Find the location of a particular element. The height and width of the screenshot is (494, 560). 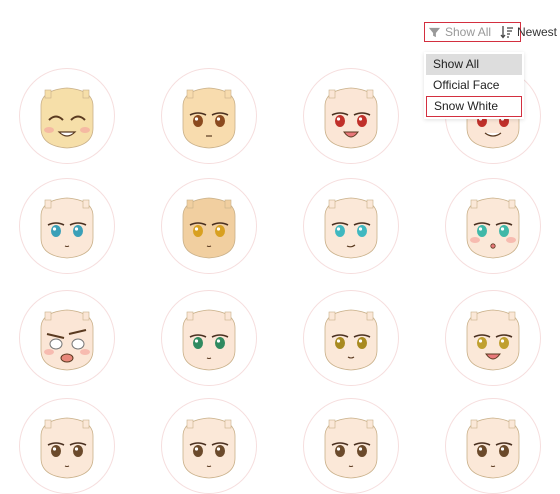

filter-button-label: Show All is located at coordinates (468, 32).